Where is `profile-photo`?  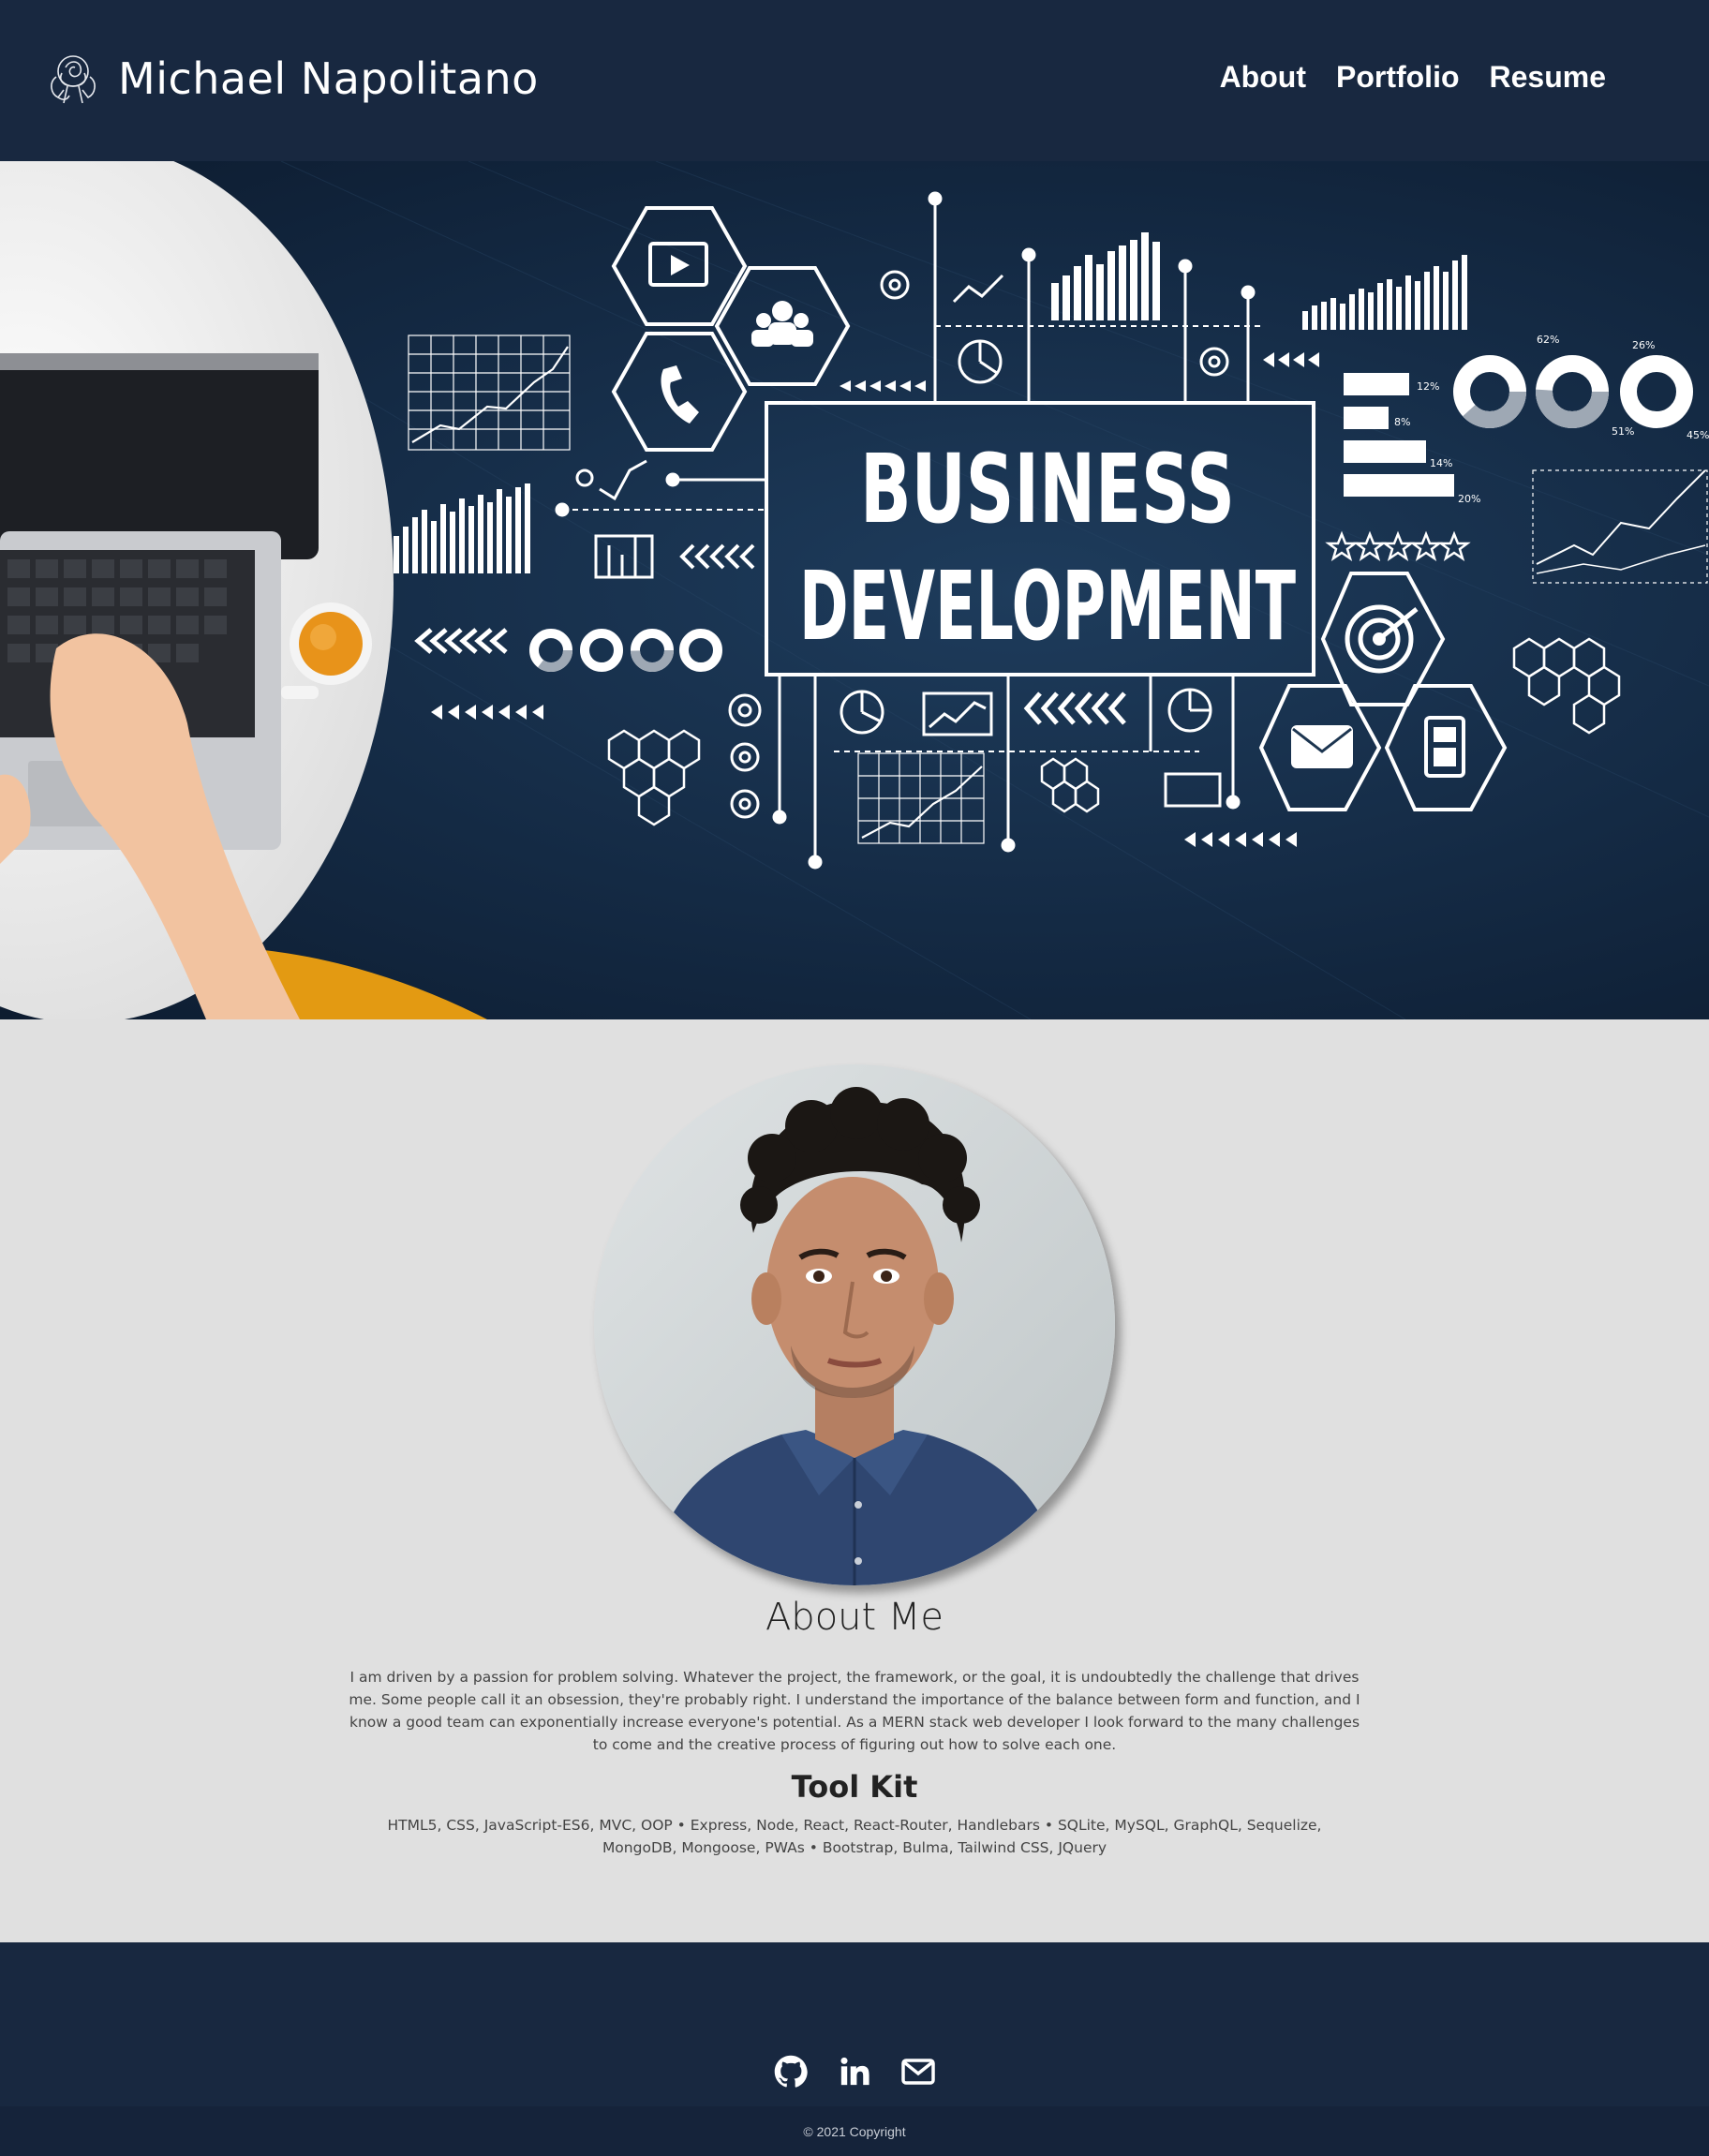 profile-photo is located at coordinates (854, 1324).